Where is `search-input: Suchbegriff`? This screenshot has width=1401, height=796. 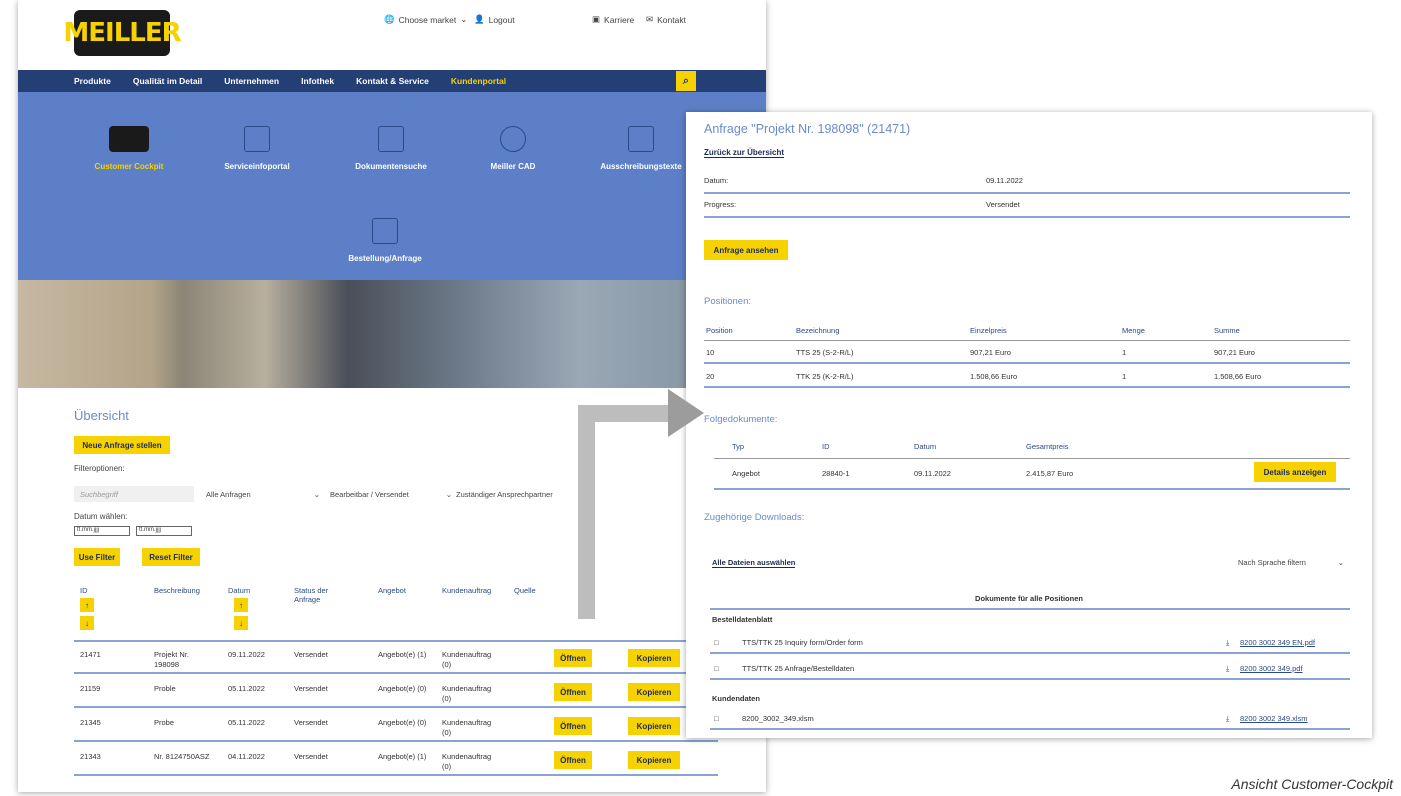
search-input: Suchbegriff is located at coordinates (134, 494).